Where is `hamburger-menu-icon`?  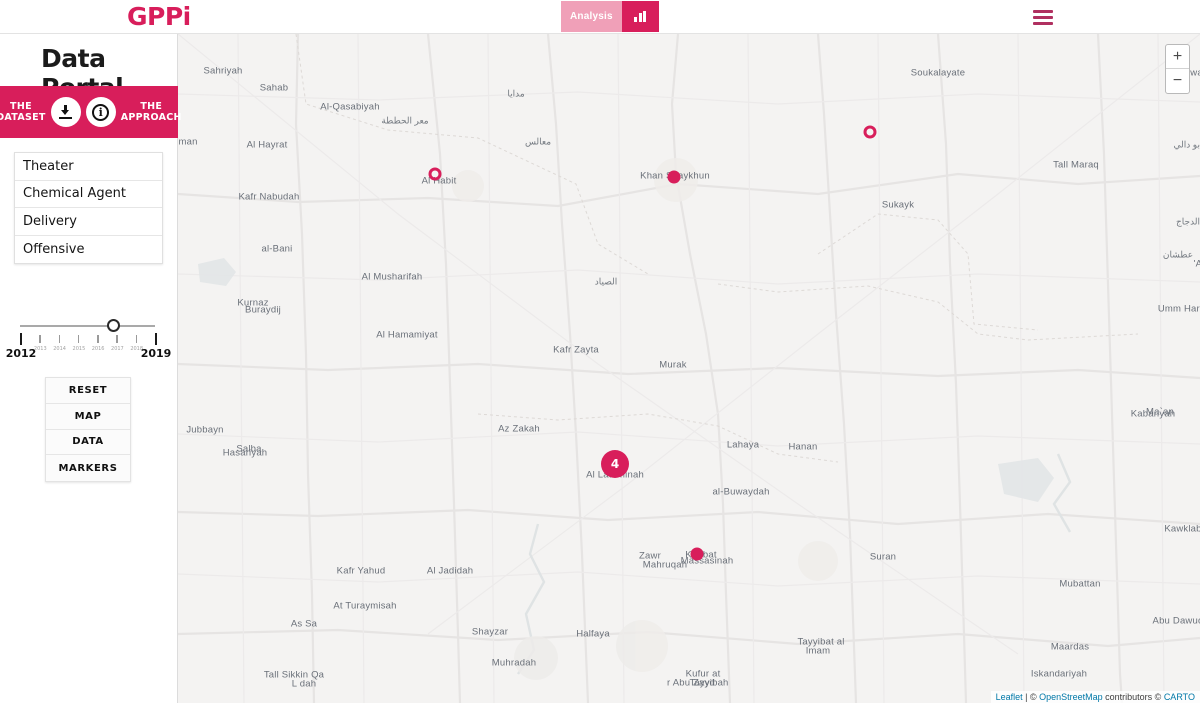
hamburger-menu-icon is located at coordinates (1043, 17).